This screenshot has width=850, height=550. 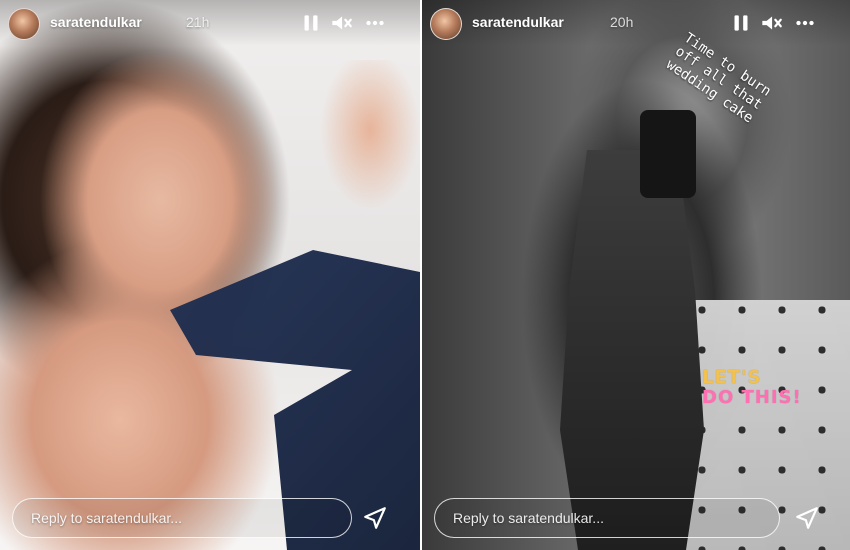 What do you see at coordinates (752, 397) in the screenshot?
I see `sticker-line-2: DO THIS!` at bounding box center [752, 397].